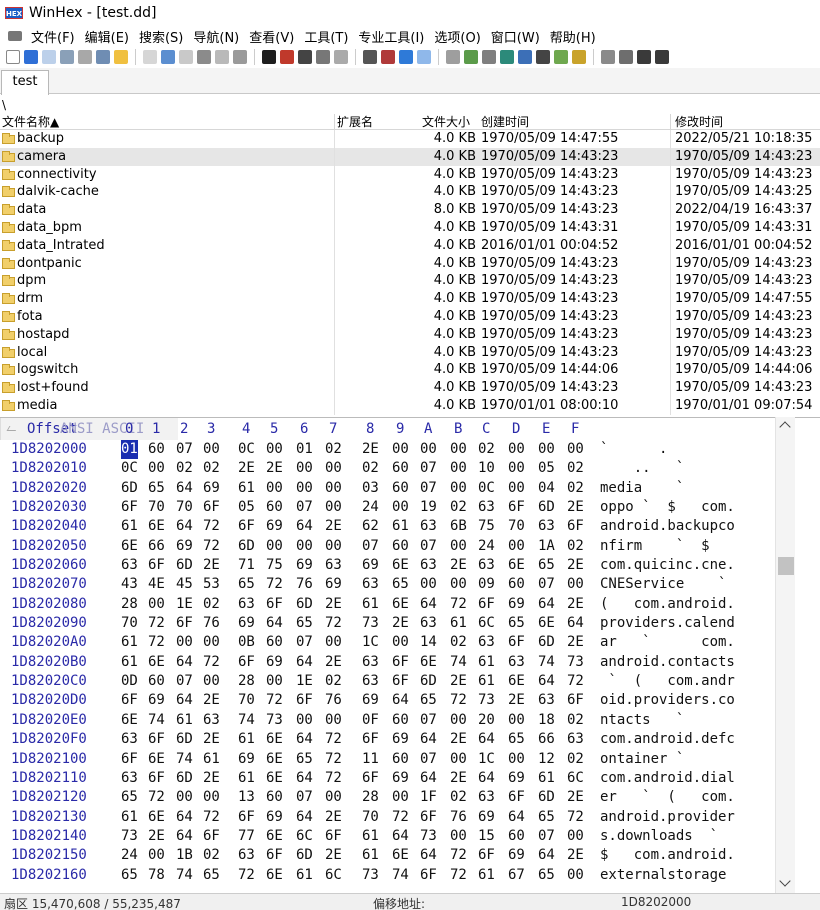 The height and width of the screenshot is (910, 820). What do you see at coordinates (388, 57) in the screenshot?
I see `goto-sector-icon` at bounding box center [388, 57].